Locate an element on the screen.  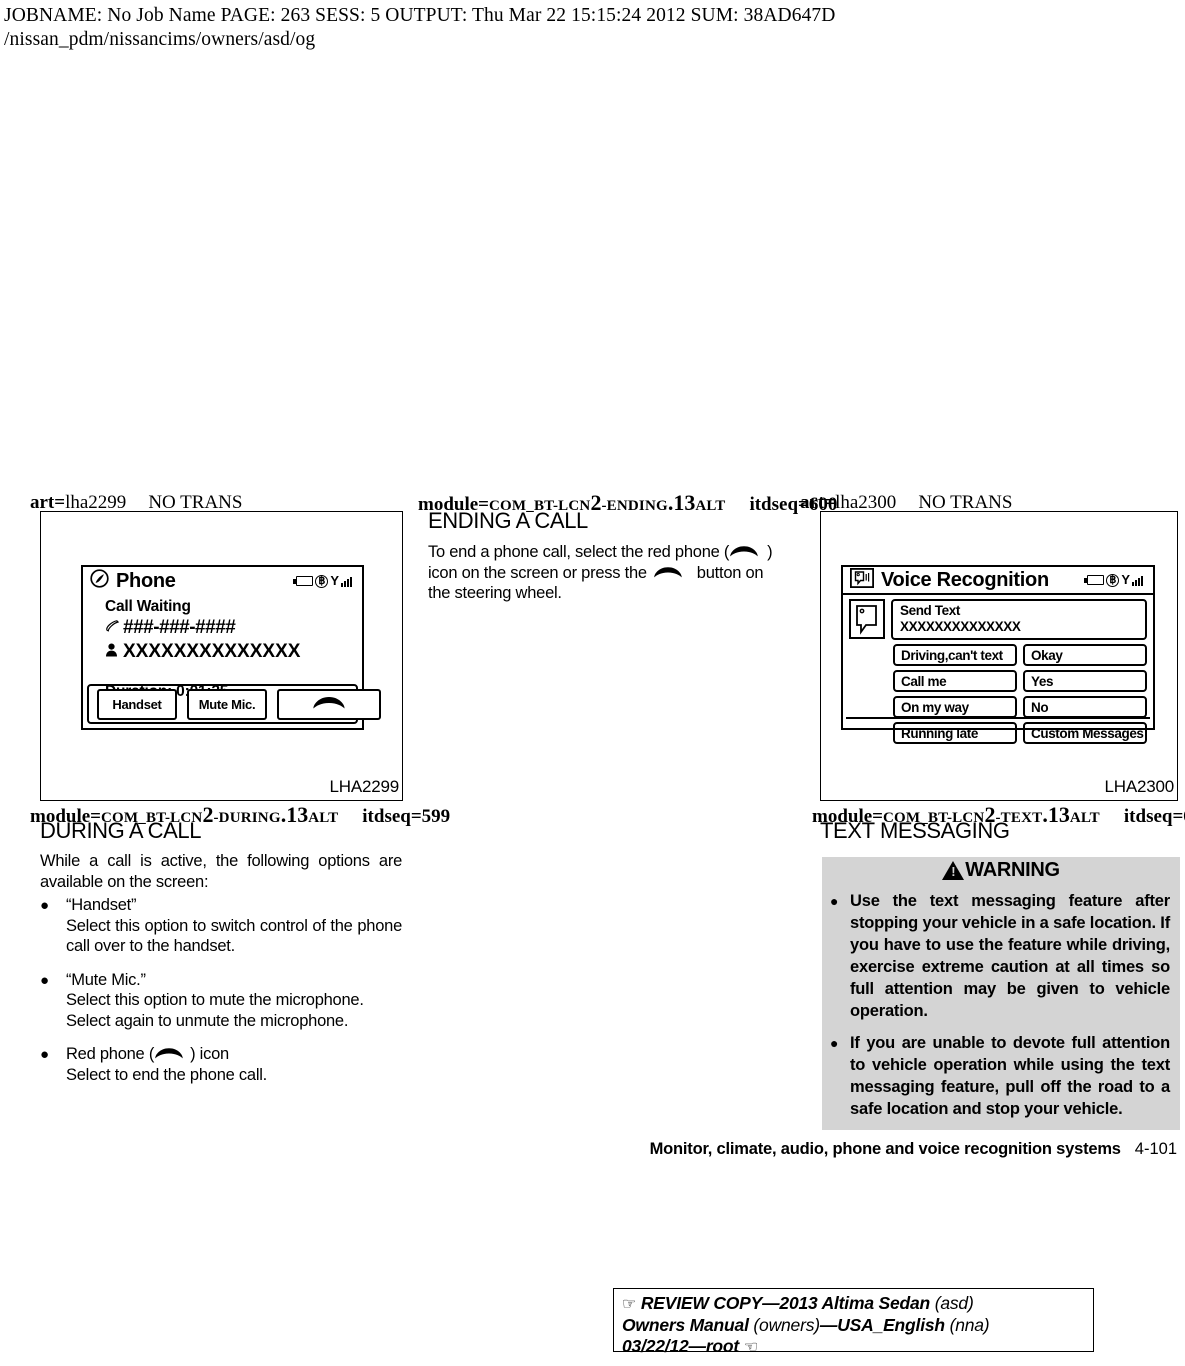
review-copy-title: REVIEW COPY—2013 Altima Sedan is located at coordinates (785, 1303).